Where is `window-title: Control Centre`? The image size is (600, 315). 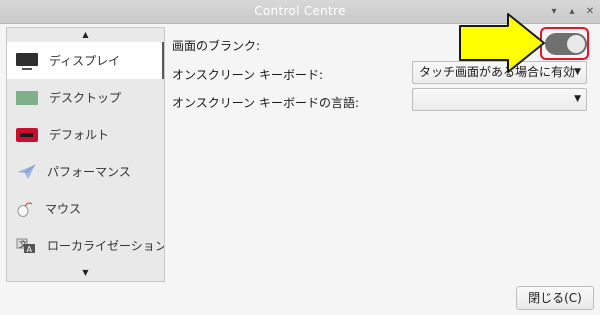 window-title: Control Centre is located at coordinates (300, 11).